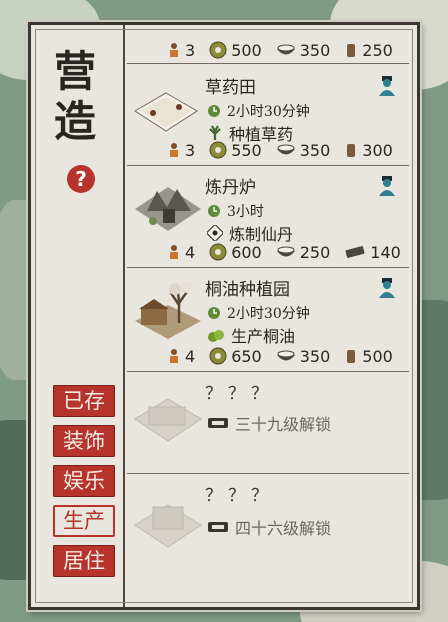  I want to click on building-name: 桐油种植园, so click(247, 290).